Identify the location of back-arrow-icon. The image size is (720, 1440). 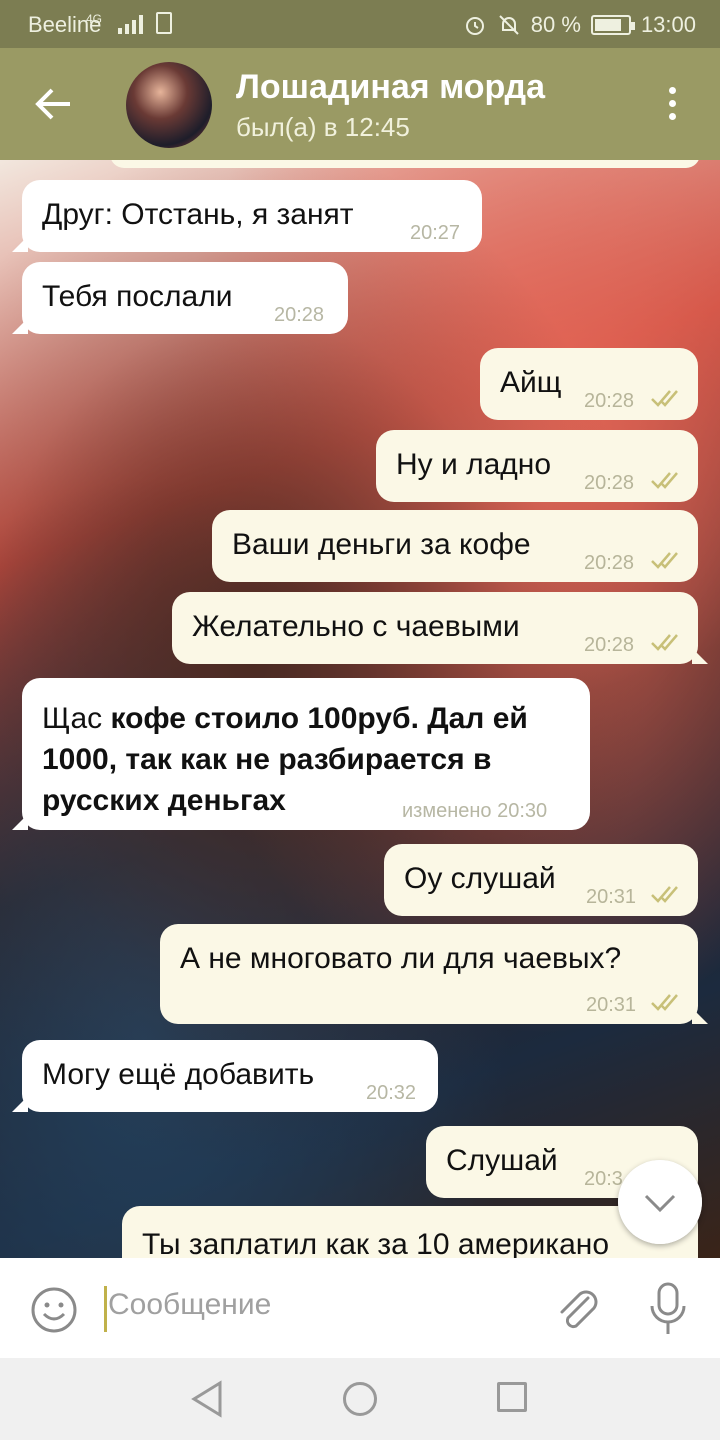
(54, 104).